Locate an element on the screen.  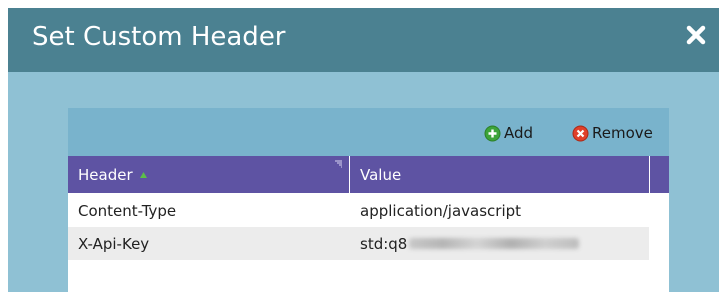
table-row: Content-Type application/javascript is located at coordinates (358, 210).